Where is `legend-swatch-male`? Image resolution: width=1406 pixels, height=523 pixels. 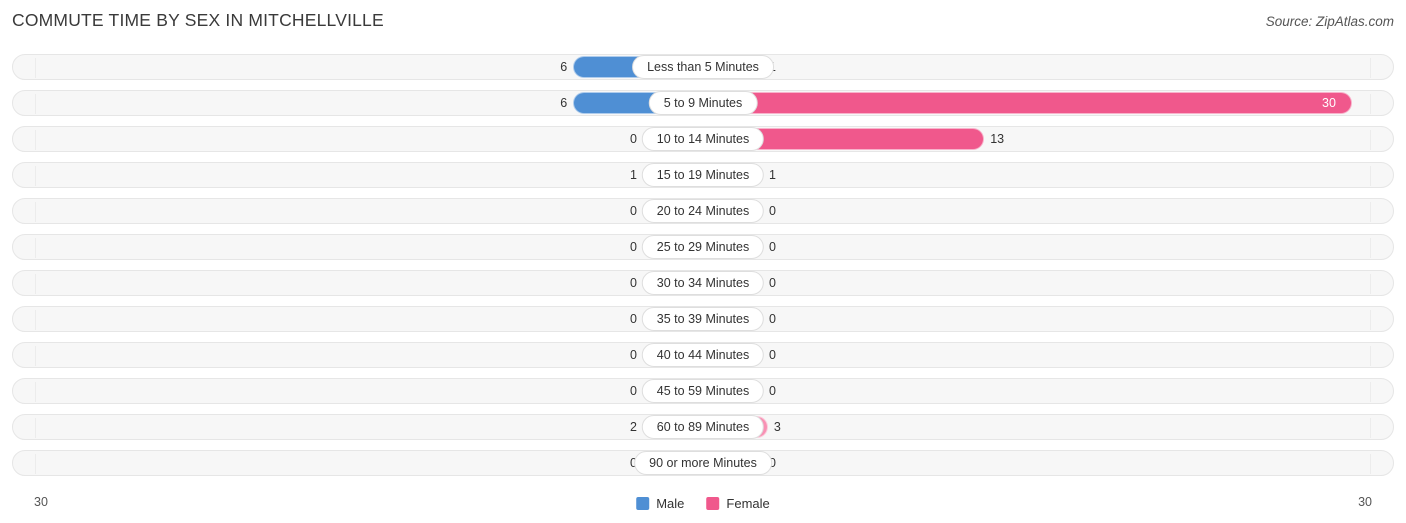 legend-swatch-male is located at coordinates (643, 503).